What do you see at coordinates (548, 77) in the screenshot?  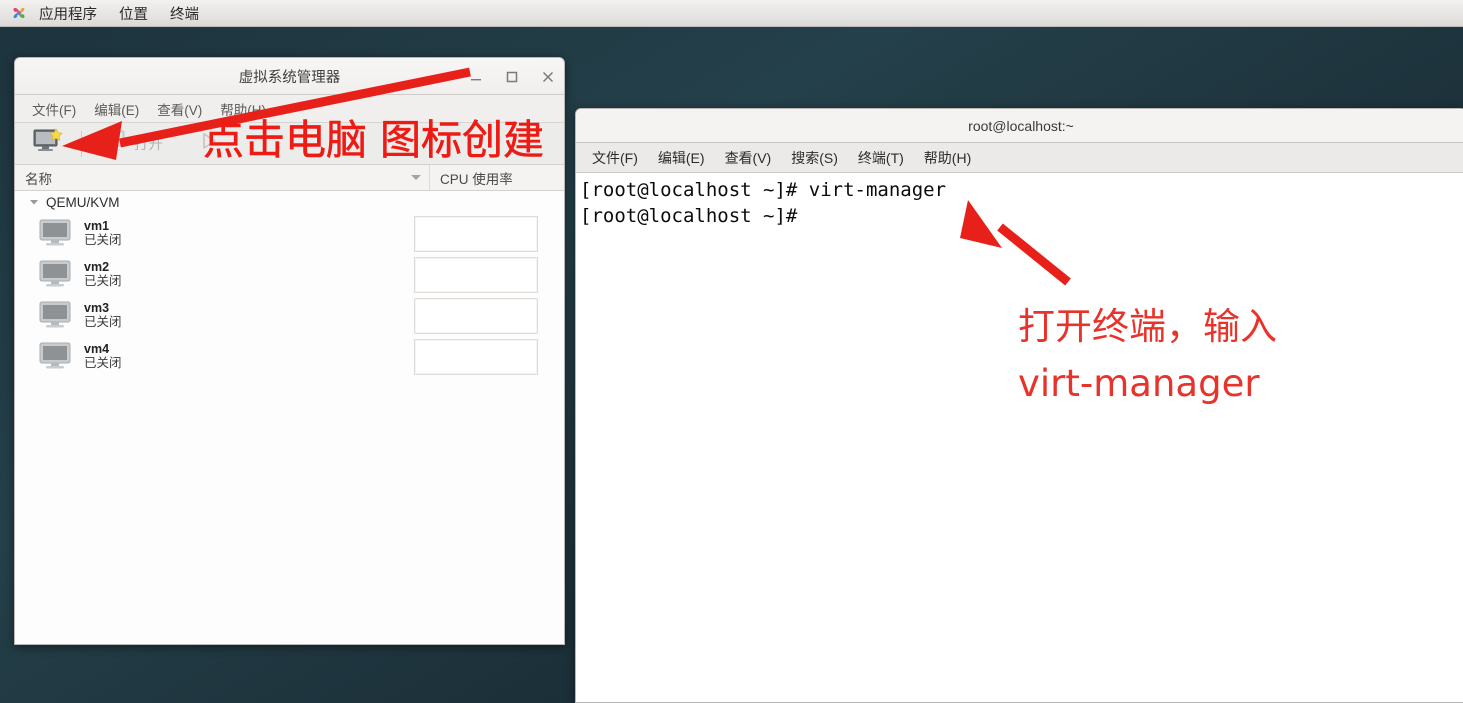 I see `close-icon` at bounding box center [548, 77].